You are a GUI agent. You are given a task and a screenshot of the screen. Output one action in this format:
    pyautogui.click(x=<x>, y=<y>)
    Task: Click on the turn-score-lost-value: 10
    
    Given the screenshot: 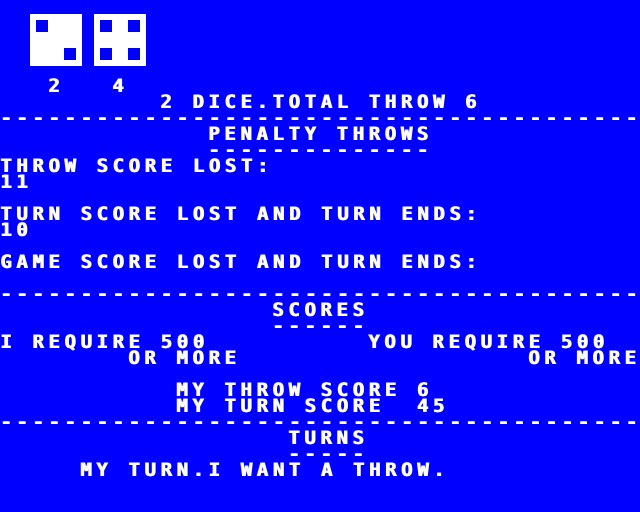 What is the action you would take?
    pyautogui.click(x=16, y=230)
    